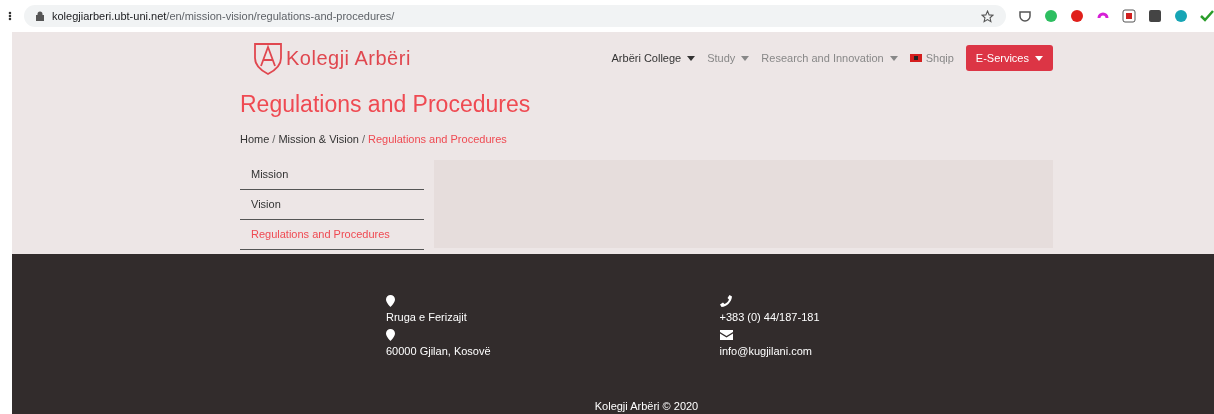 The image size is (1214, 414). What do you see at coordinates (39, 16) in the screenshot?
I see `lock-icon` at bounding box center [39, 16].